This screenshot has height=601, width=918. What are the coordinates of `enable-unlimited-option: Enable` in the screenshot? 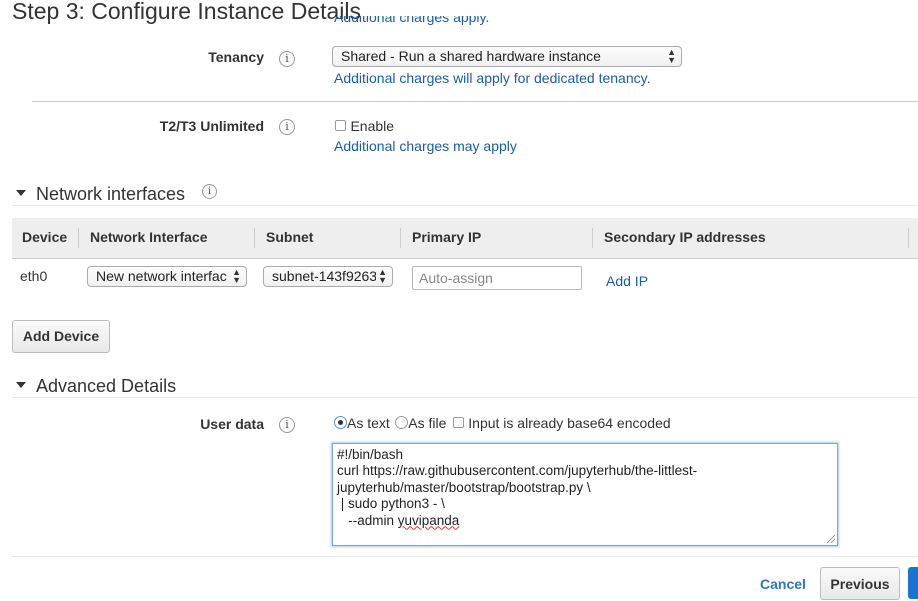 It's located at (364, 126).